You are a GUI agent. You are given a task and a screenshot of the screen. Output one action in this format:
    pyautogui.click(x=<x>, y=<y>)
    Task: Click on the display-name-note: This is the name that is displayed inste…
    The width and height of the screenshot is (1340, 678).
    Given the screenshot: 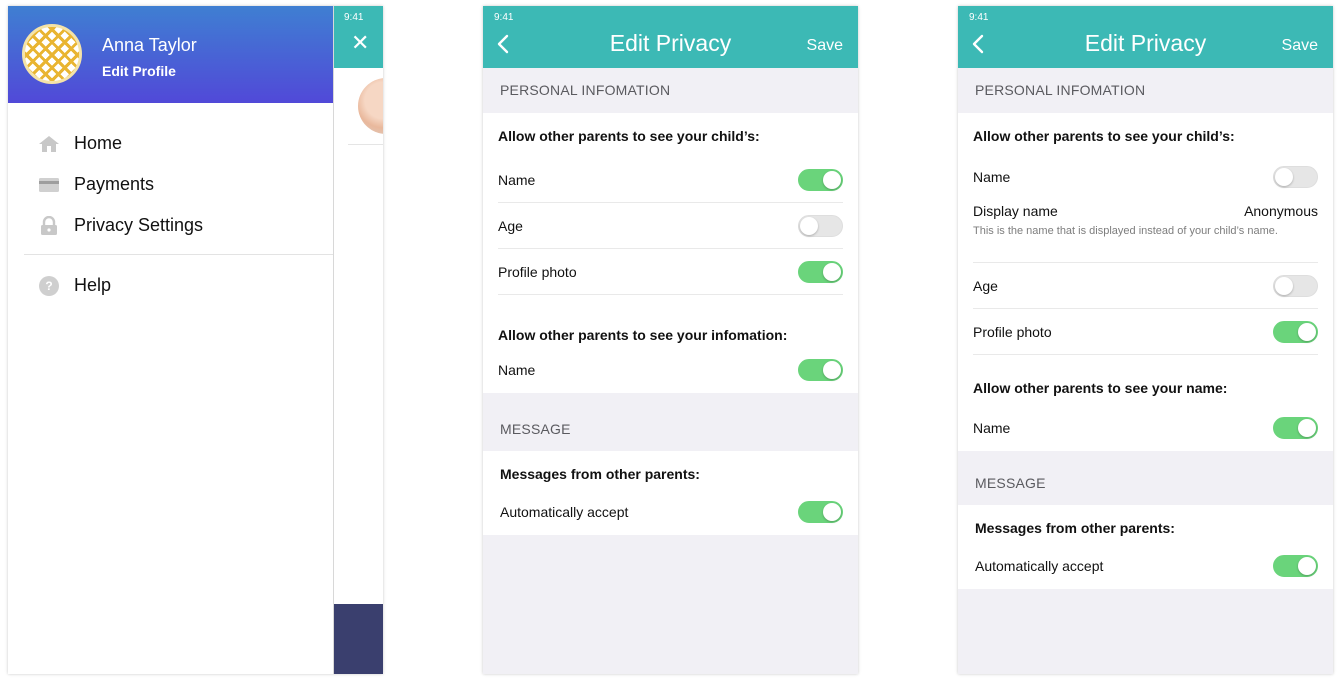 What is the action you would take?
    pyautogui.click(x=1125, y=231)
    